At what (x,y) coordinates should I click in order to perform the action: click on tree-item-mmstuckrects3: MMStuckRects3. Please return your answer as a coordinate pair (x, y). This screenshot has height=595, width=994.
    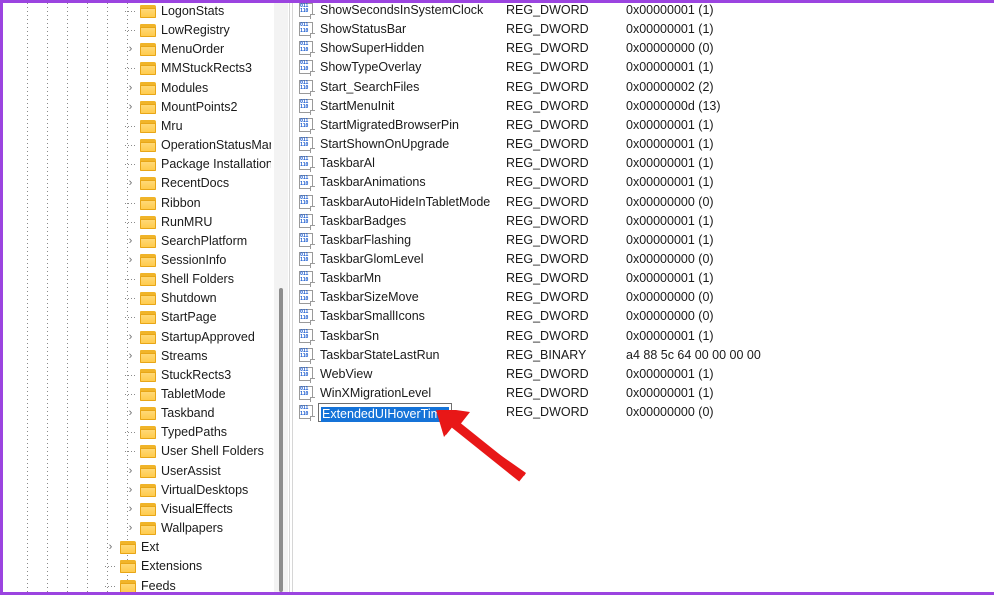
    Looking at the image, I should click on (137, 68).